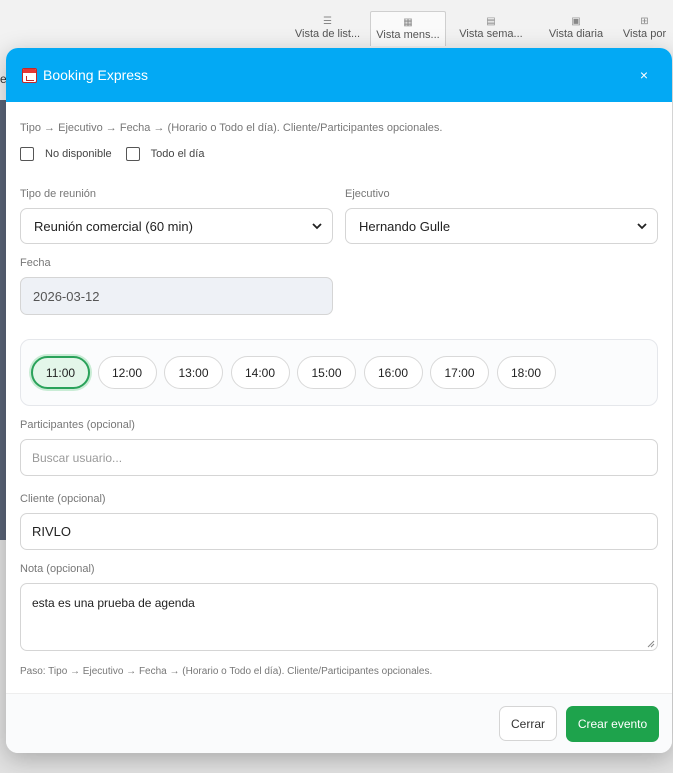 The image size is (673, 773). Describe the element at coordinates (77, 425) in the screenshot. I see `participantes-label: Participantes (opcional)` at that location.